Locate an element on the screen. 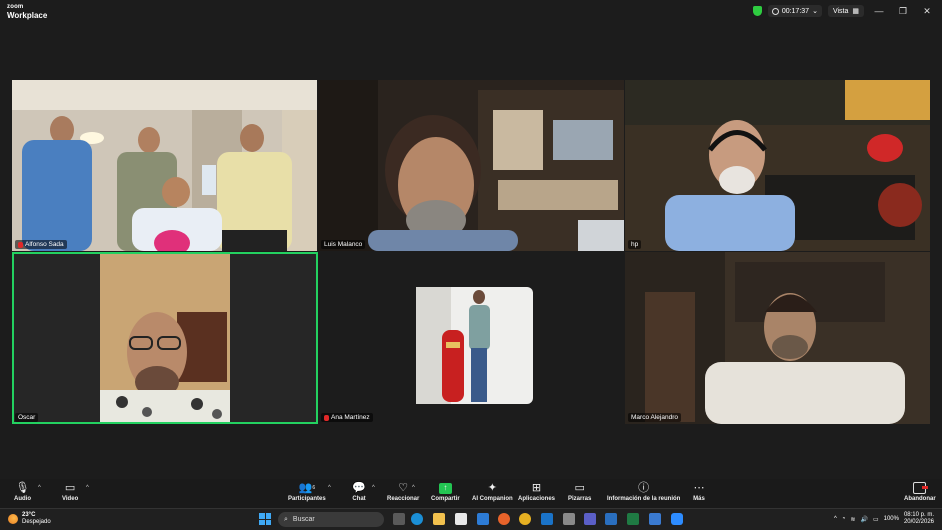  participant-name: Oscar is located at coordinates (27, 417).